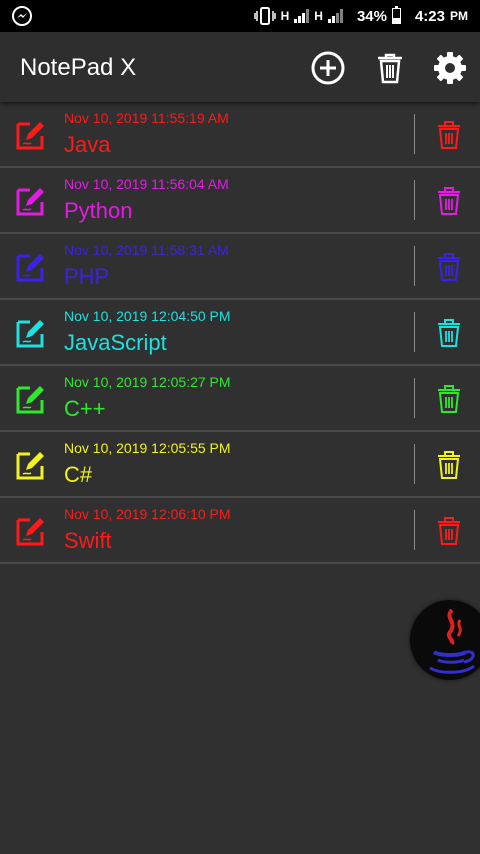 The width and height of the screenshot is (480, 854). I want to click on note-row: Nov 10, 2019 12:06:10 PM Swift, so click(240, 531).